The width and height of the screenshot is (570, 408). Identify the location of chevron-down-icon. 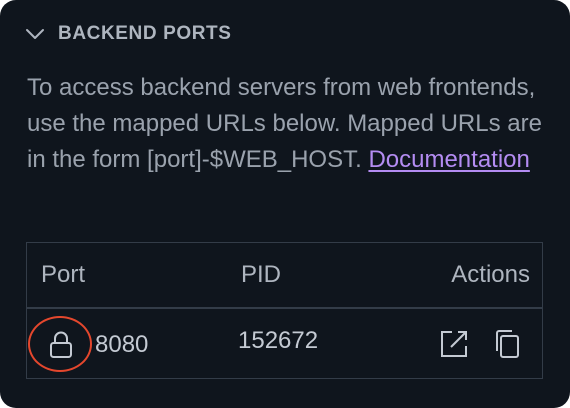
(35, 34).